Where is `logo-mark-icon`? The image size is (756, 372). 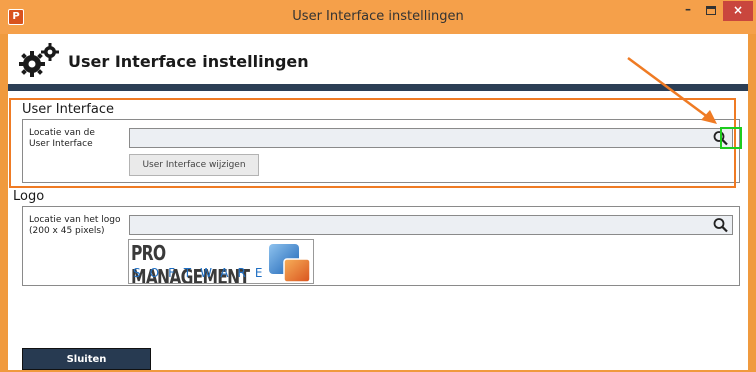 logo-mark-icon is located at coordinates (290, 263).